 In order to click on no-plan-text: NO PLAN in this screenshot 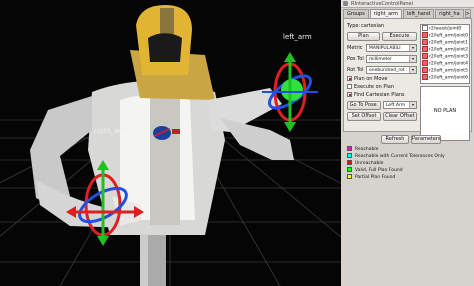, I will do `click(445, 111)`.